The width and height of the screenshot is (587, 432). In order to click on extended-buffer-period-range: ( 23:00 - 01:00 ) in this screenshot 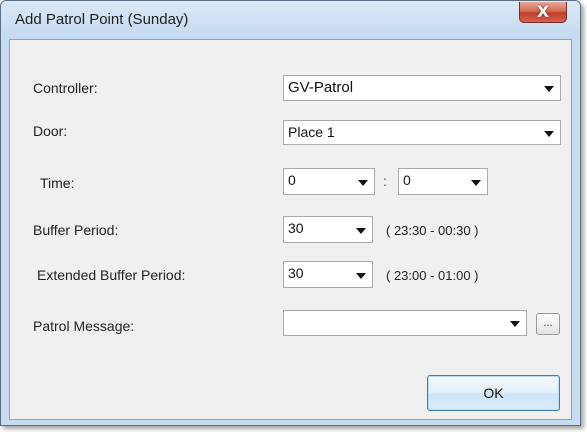, I will do `click(432, 275)`.